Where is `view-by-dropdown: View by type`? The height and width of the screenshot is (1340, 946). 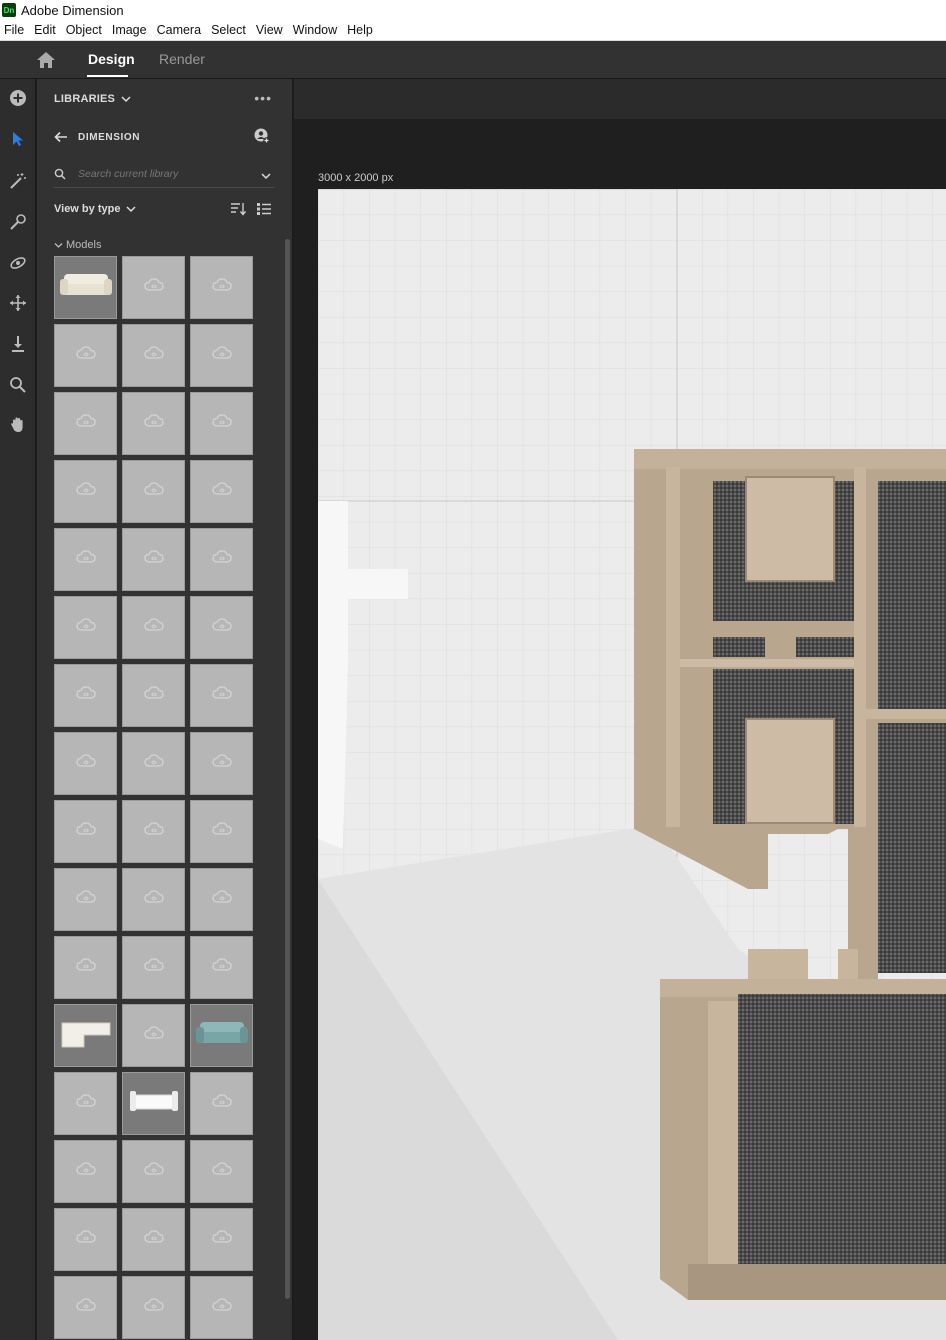
view-by-dropdown: View by type is located at coordinates (95, 209).